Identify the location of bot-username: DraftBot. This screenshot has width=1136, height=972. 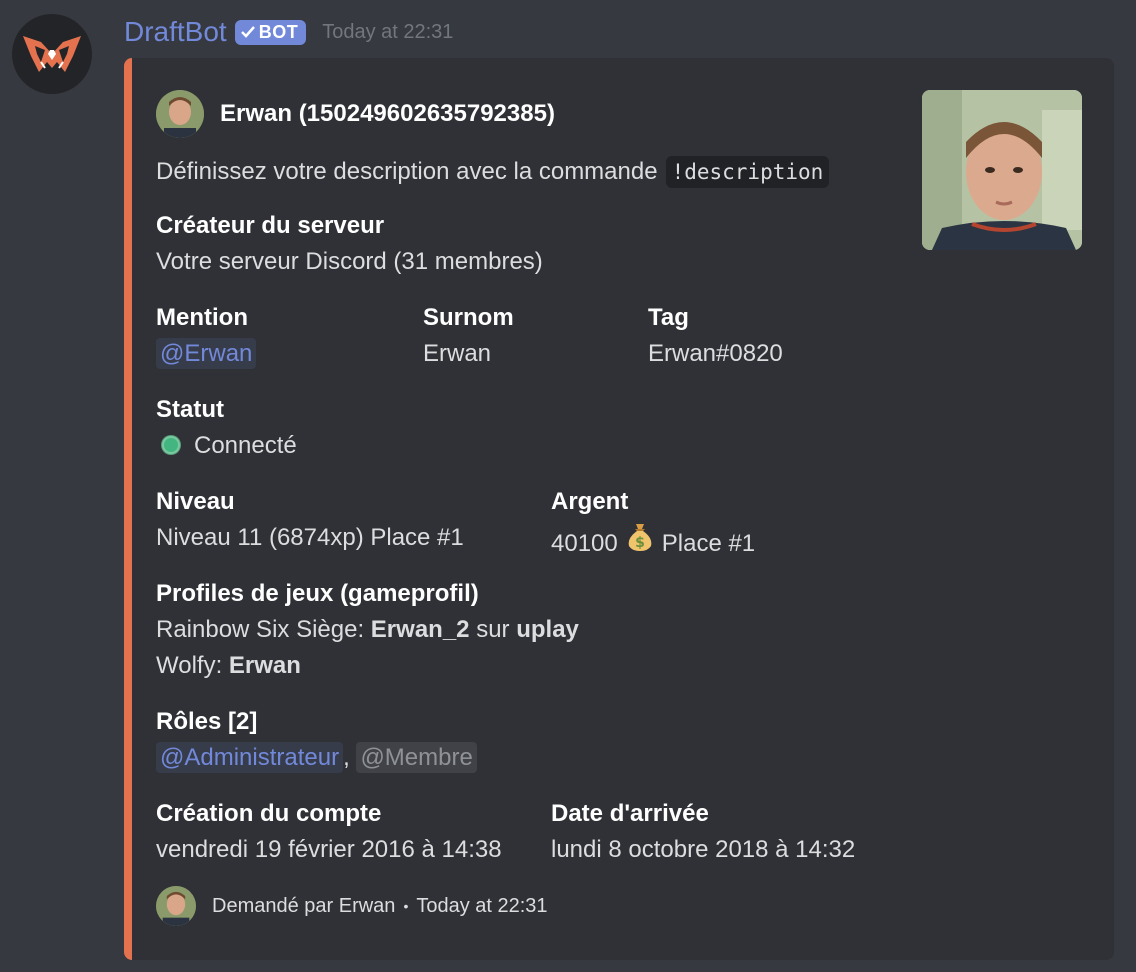
(175, 32).